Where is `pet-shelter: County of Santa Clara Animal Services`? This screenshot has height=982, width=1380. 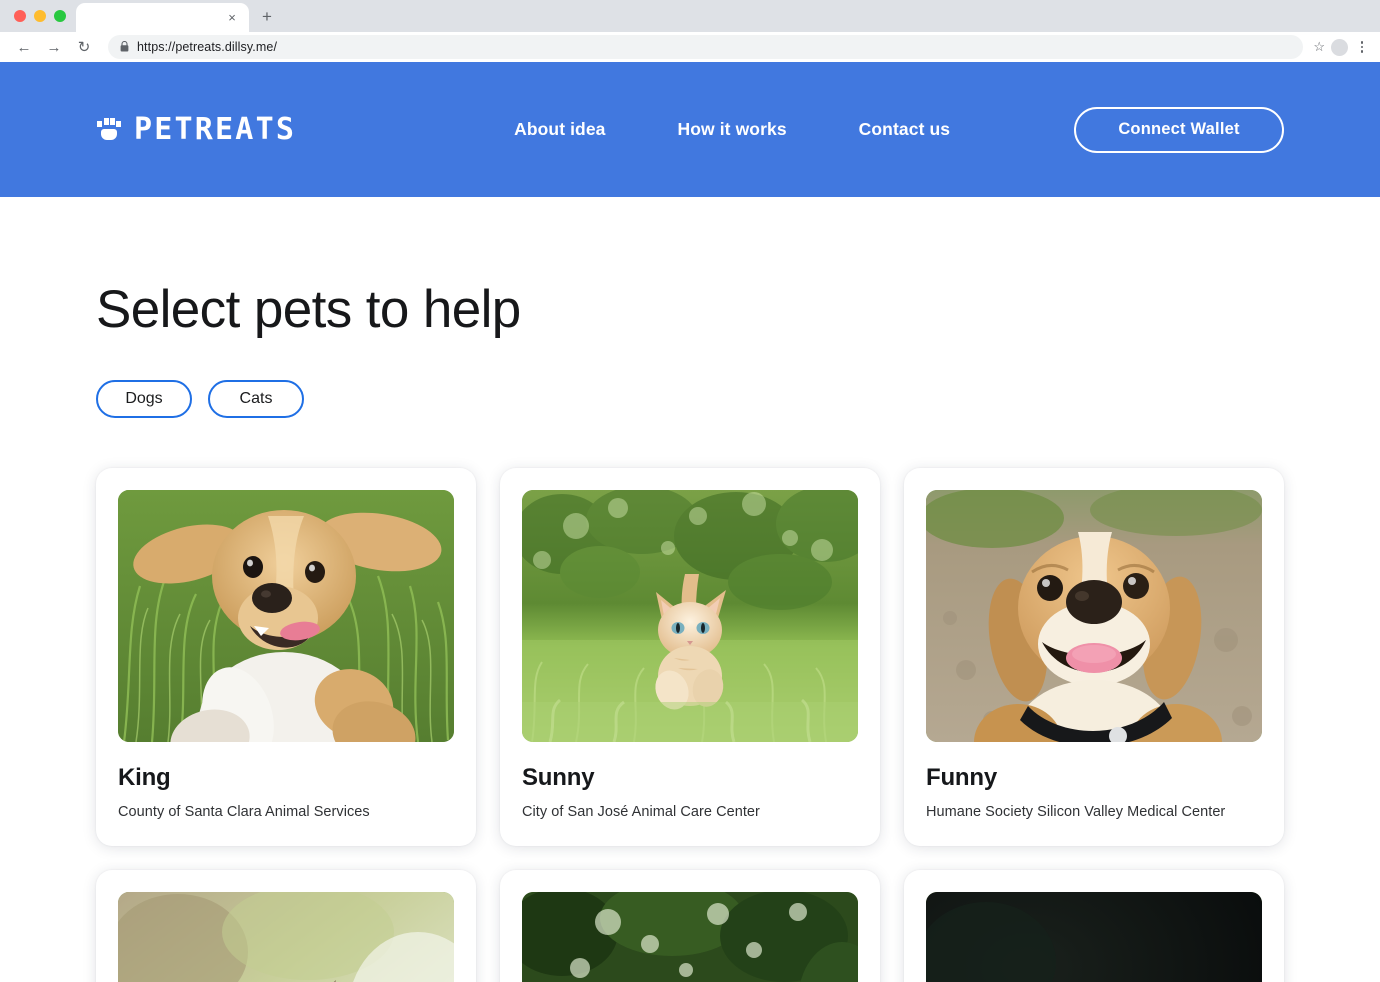 pet-shelter: County of Santa Clara Animal Services is located at coordinates (244, 812).